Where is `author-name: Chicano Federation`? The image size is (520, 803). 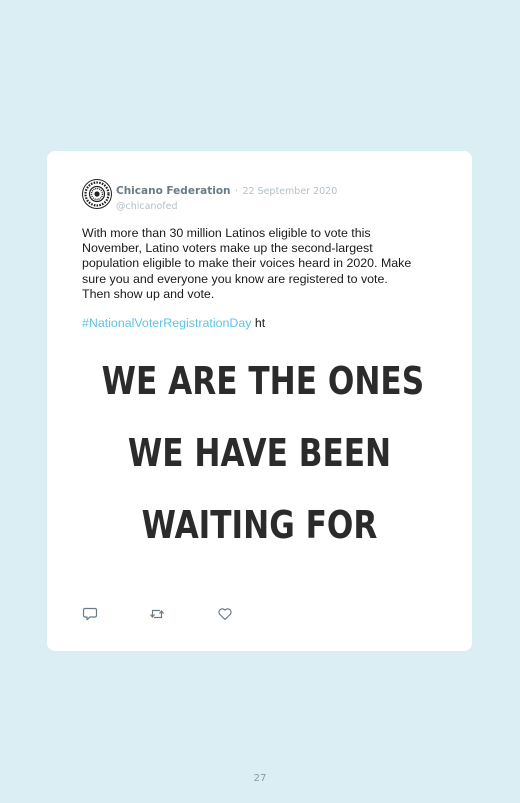
author-name: Chicano Federation is located at coordinates (173, 191).